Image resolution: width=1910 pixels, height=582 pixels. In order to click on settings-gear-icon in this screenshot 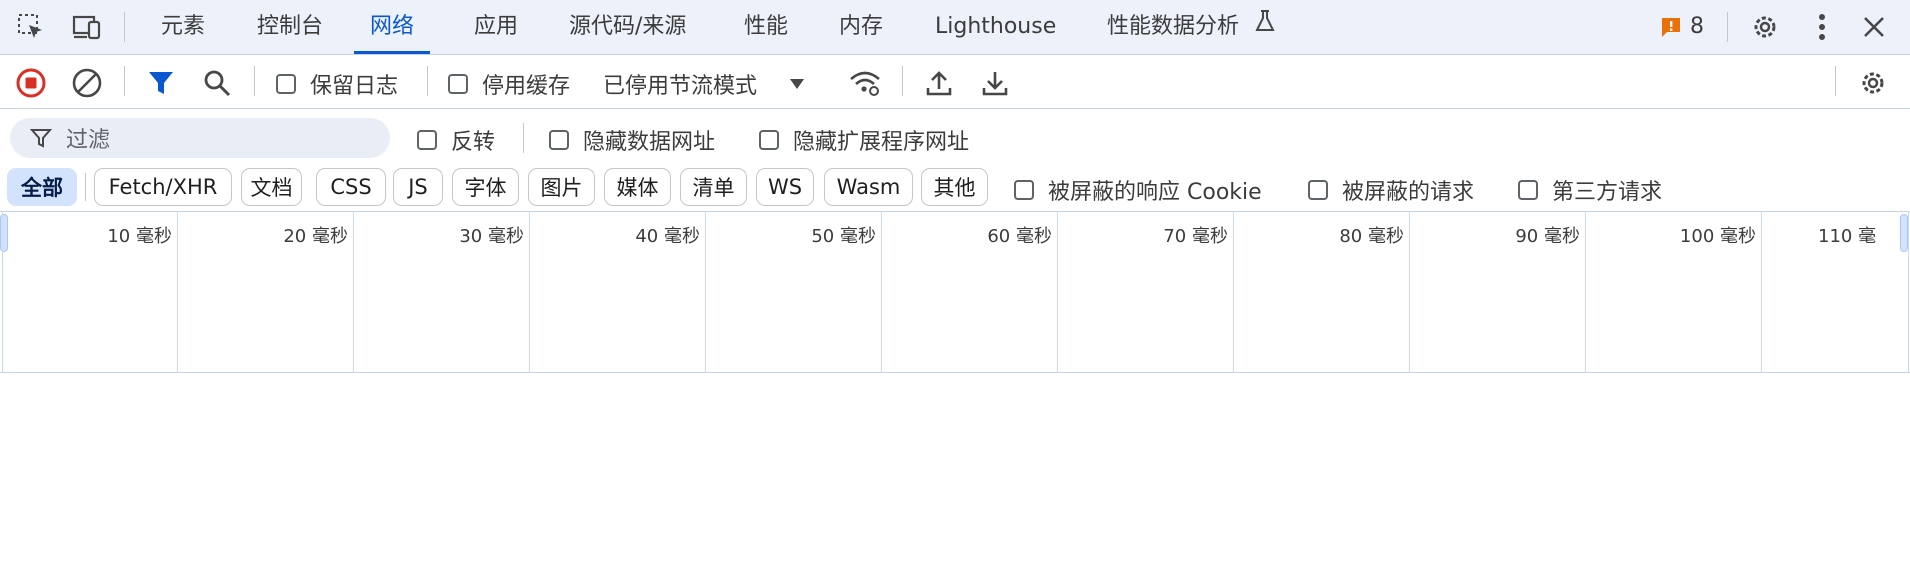, I will do `click(1765, 27)`.